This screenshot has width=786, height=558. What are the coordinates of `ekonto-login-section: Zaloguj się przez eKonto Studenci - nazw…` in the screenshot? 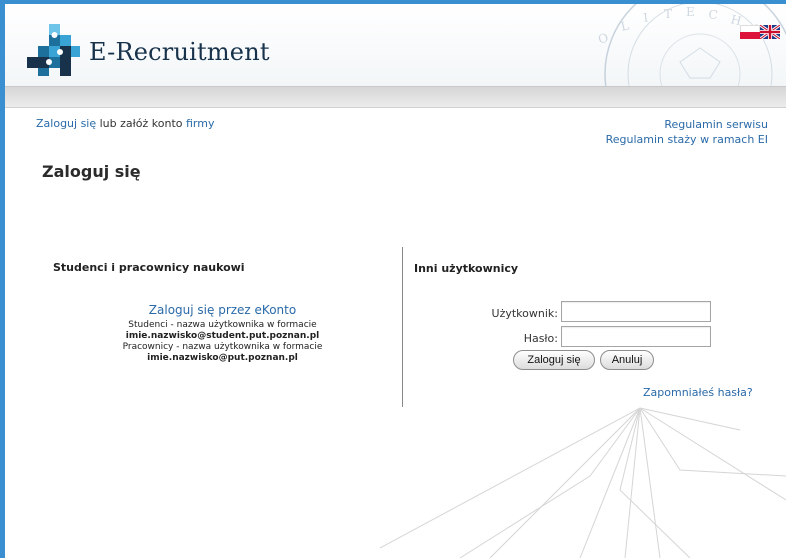 It's located at (222, 333).